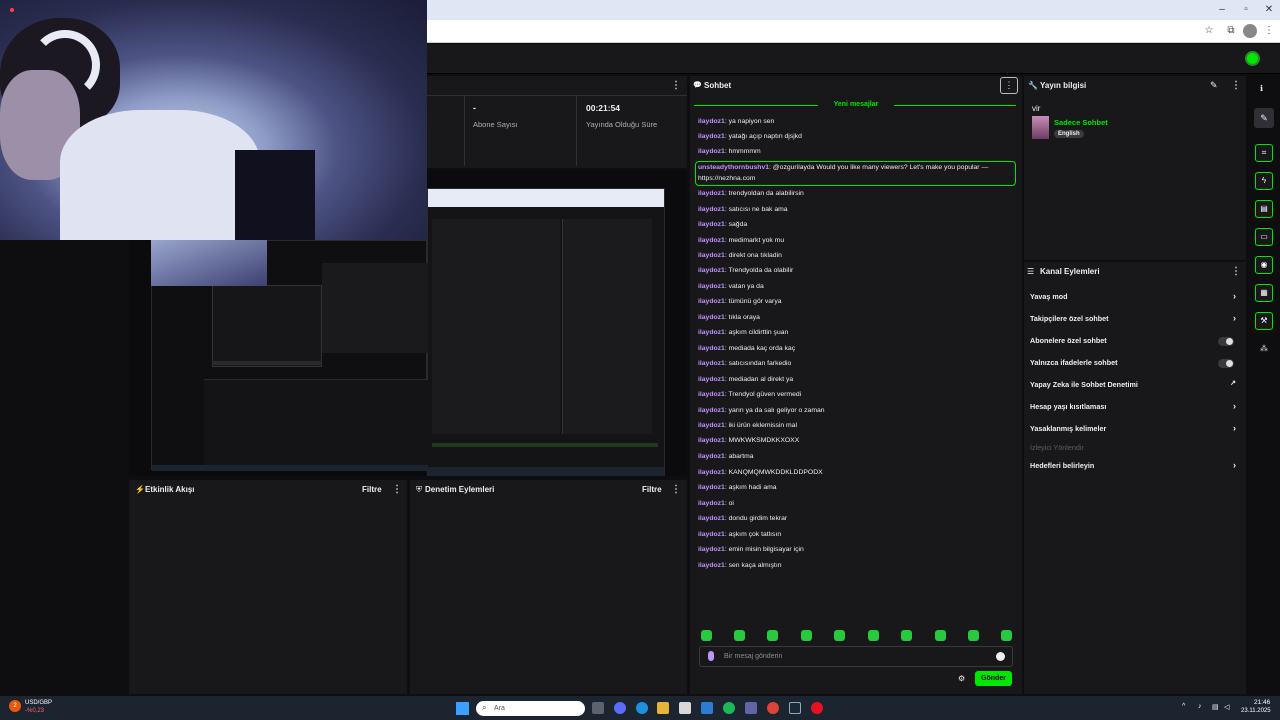 The height and width of the screenshot is (720, 1280). Describe the element at coordinates (1226, 707) in the screenshot. I see `volume-icon: ◁` at that location.